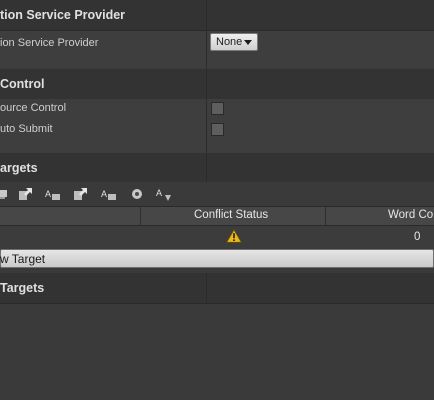 This screenshot has height=400, width=434. I want to click on other-targets-header: Targets, so click(217, 288).